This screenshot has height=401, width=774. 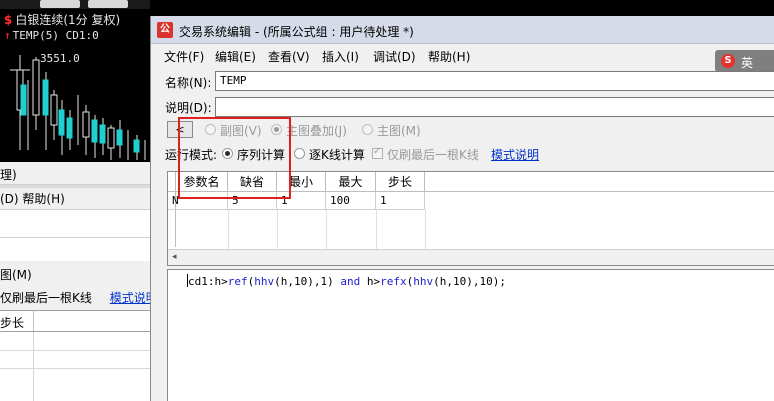 What do you see at coordinates (8, 20) in the screenshot?
I see `dollar-icon: $` at bounding box center [8, 20].